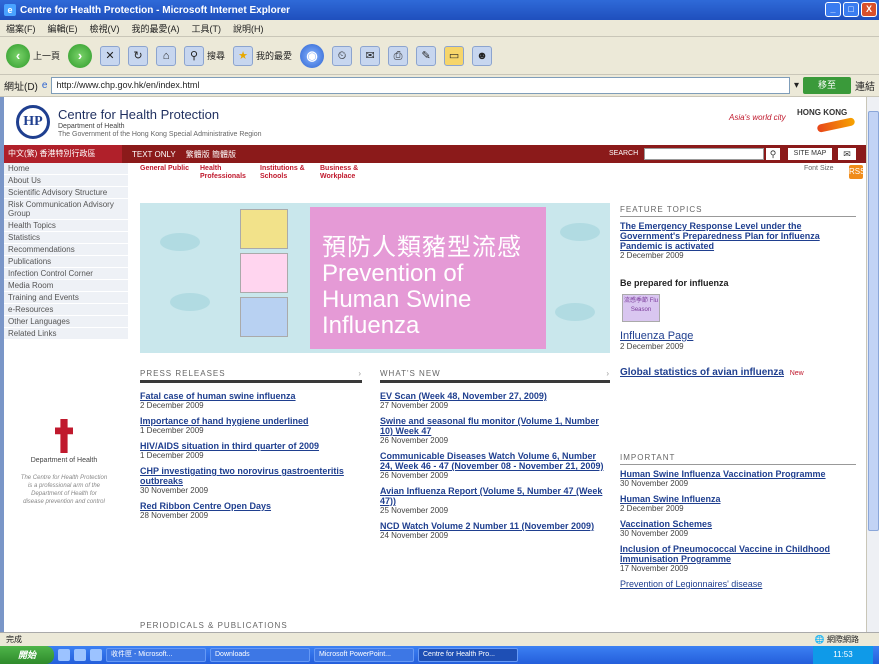 Image resolution: width=879 pixels, height=664 pixels. I want to click on print-icon: ⎙, so click(398, 55).